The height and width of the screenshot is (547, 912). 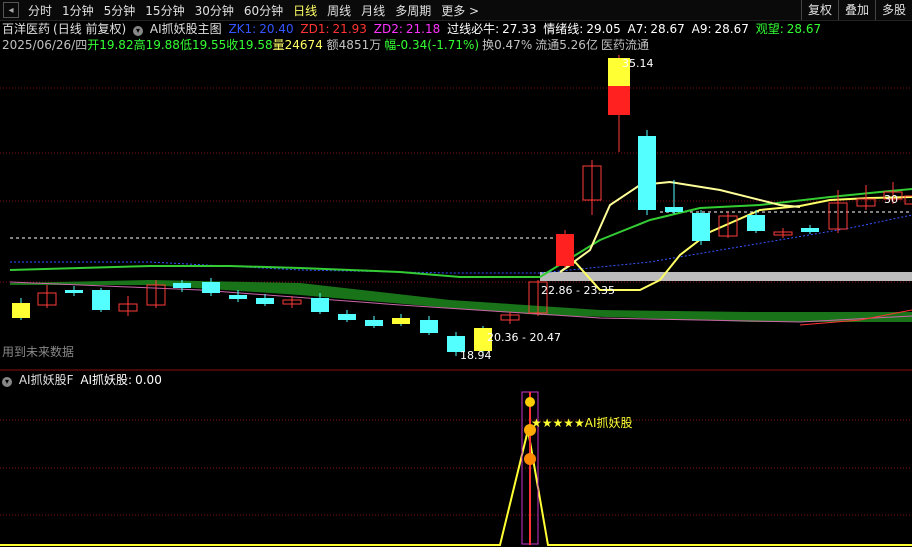 I want to click on yellow-signal-line, so click(x=735, y=243).